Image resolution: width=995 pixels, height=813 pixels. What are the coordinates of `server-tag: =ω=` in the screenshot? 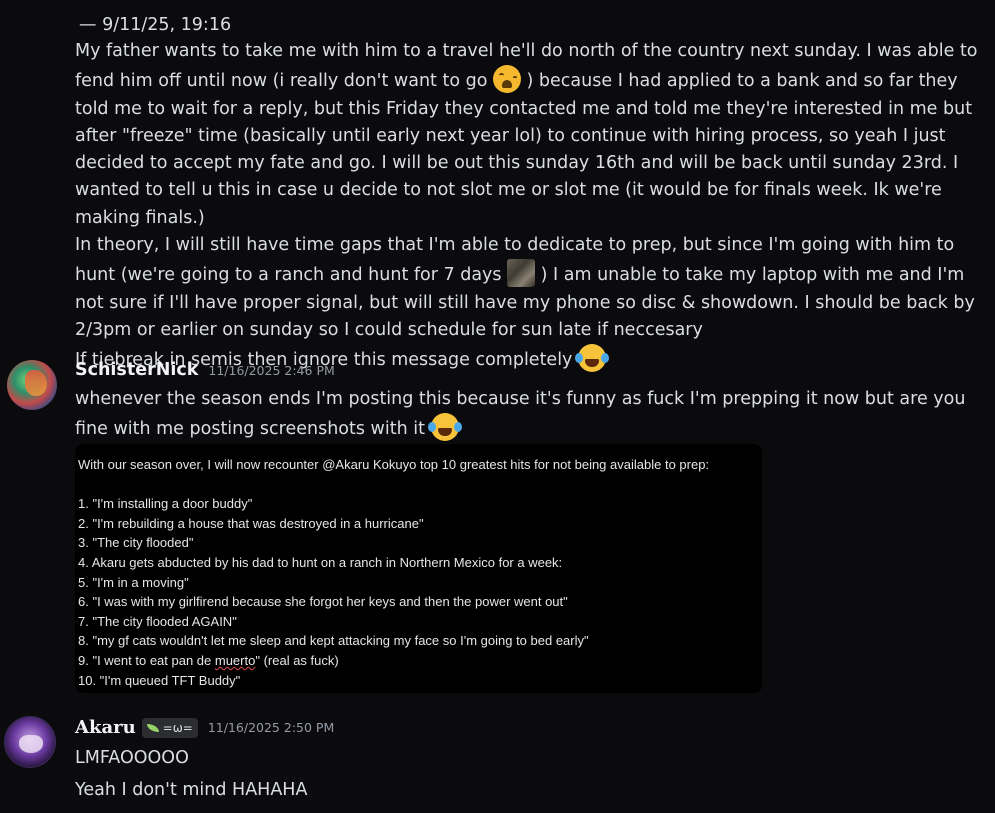 It's located at (169, 727).